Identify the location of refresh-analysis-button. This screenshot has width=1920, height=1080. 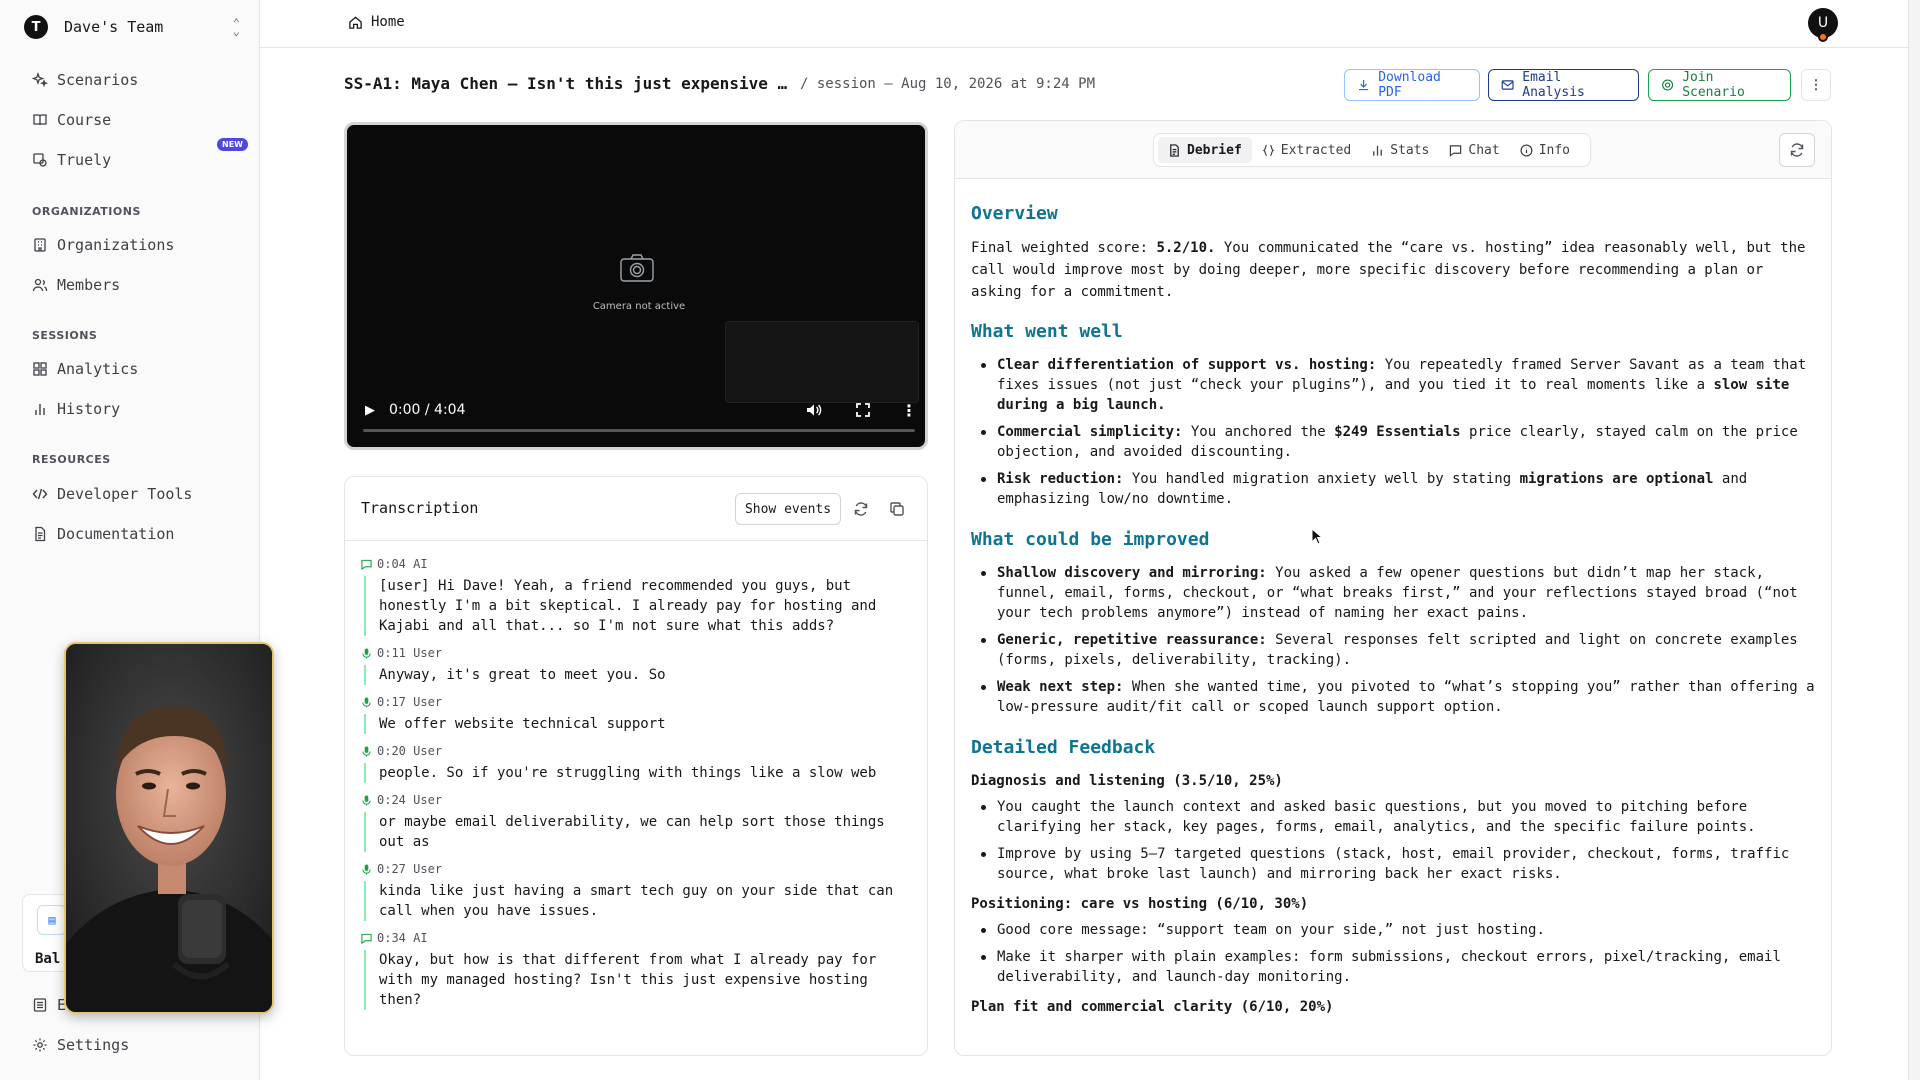
(1797, 150).